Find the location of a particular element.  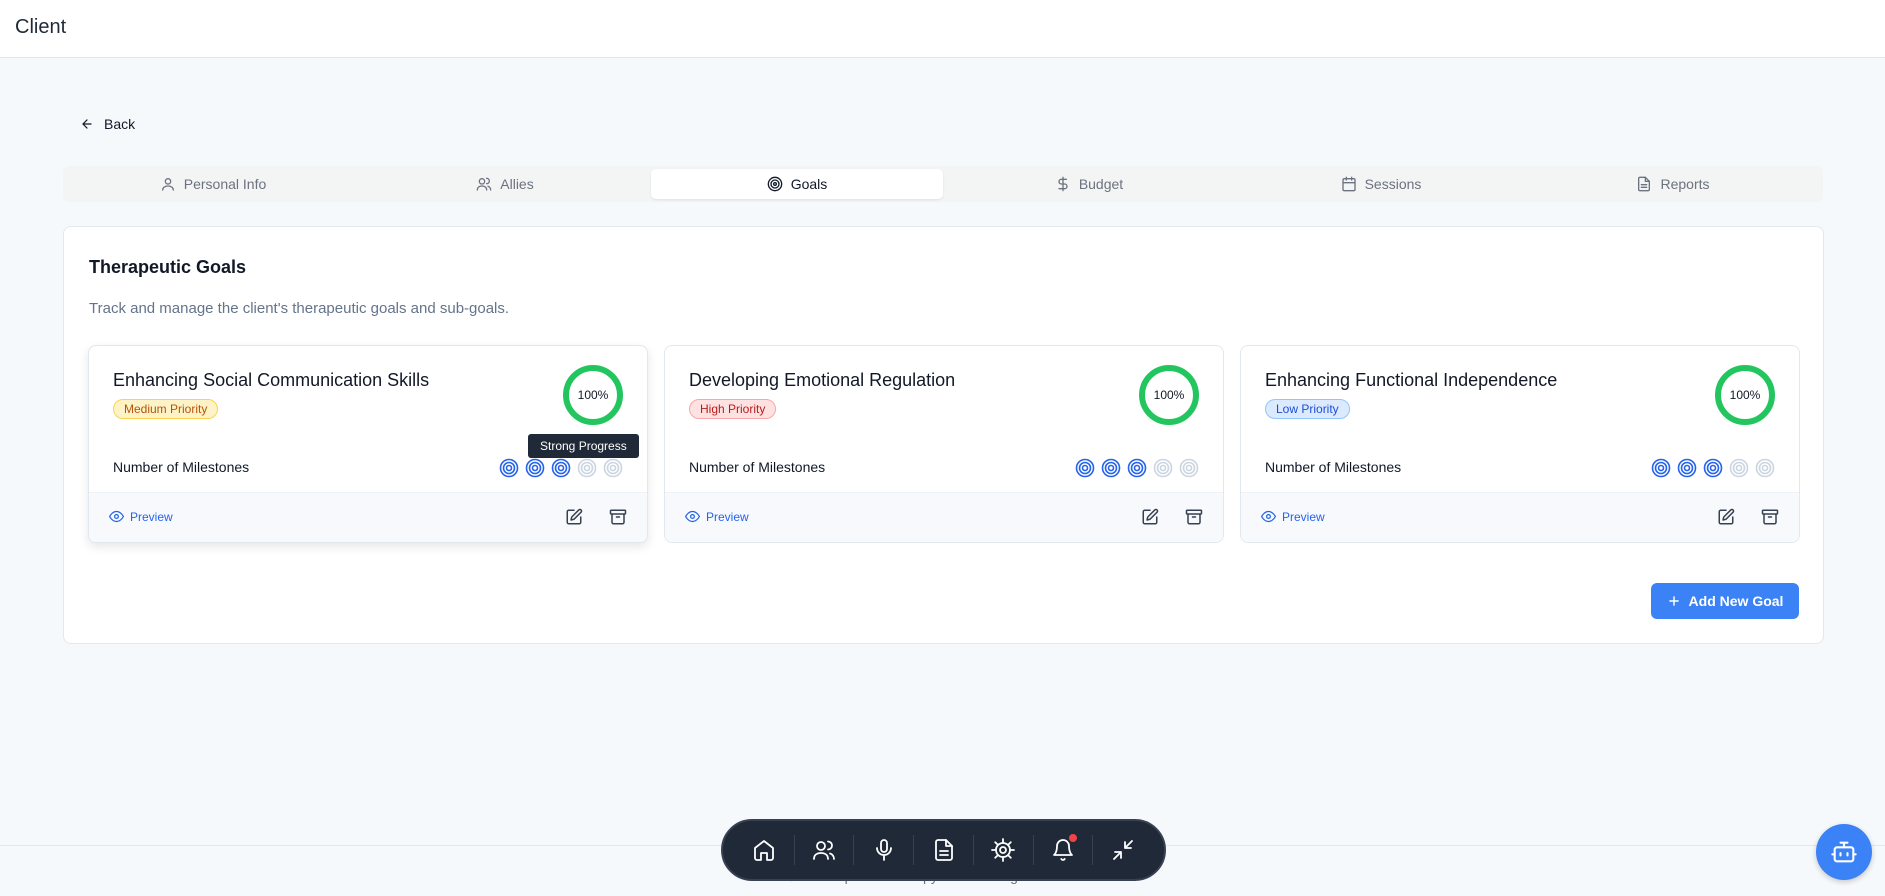

tab-label: Personal Info is located at coordinates (225, 184).